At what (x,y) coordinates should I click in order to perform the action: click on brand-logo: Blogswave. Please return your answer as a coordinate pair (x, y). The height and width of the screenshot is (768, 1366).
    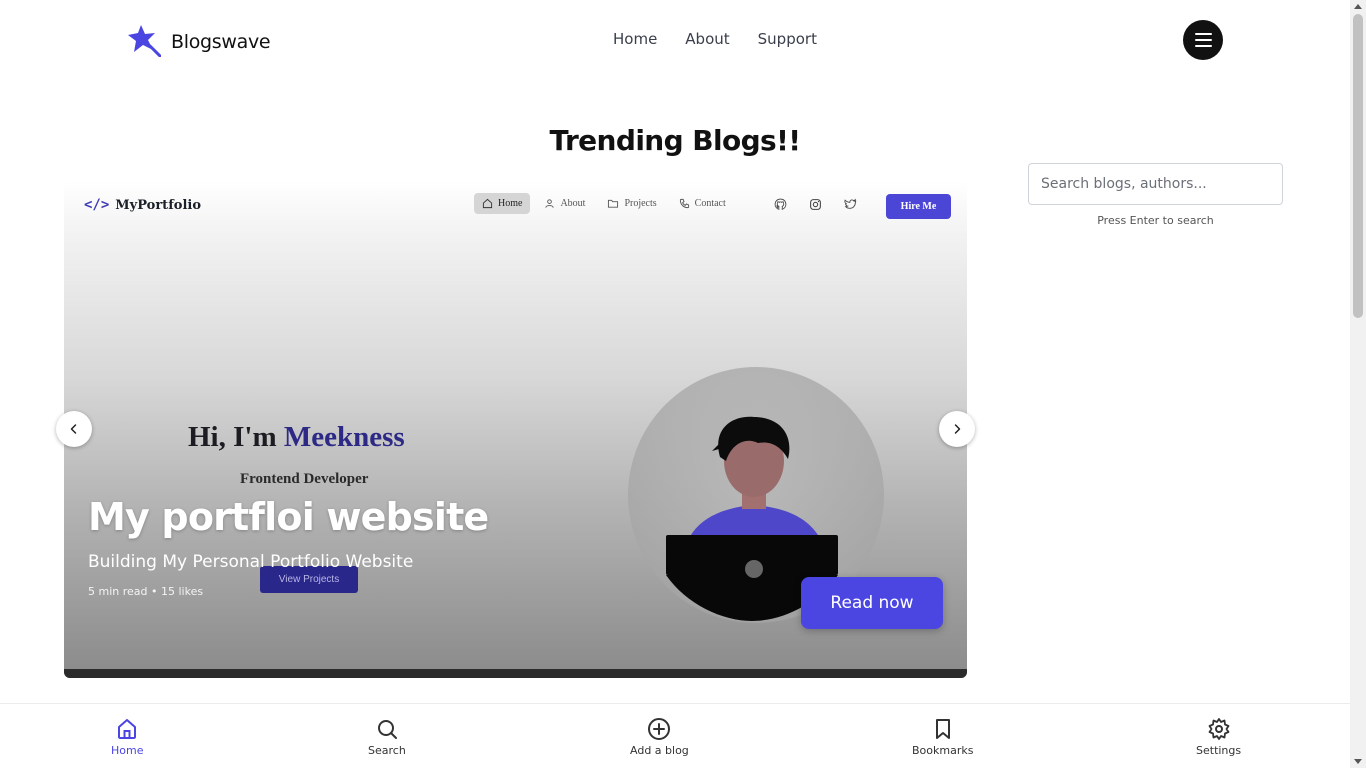
    Looking at the image, I should click on (199, 42).